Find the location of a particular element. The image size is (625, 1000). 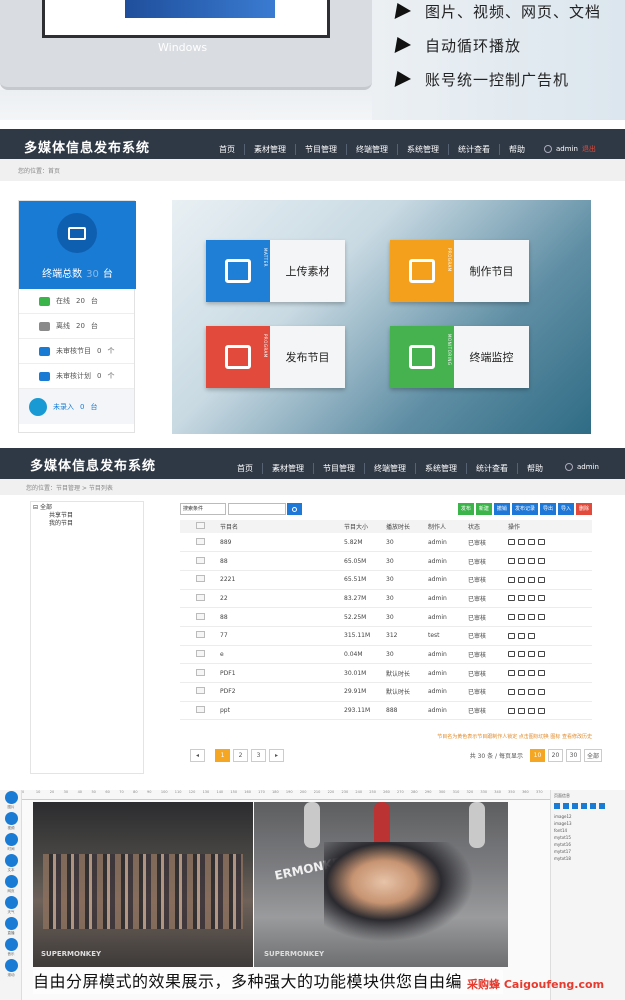

page-2: 2 is located at coordinates (240, 755).